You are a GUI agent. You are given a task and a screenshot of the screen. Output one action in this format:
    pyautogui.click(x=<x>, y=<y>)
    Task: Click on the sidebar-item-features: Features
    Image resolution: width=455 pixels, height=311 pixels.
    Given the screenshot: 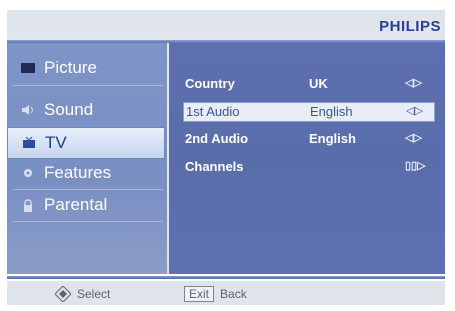 What is the action you would take?
    pyautogui.click(x=86, y=173)
    